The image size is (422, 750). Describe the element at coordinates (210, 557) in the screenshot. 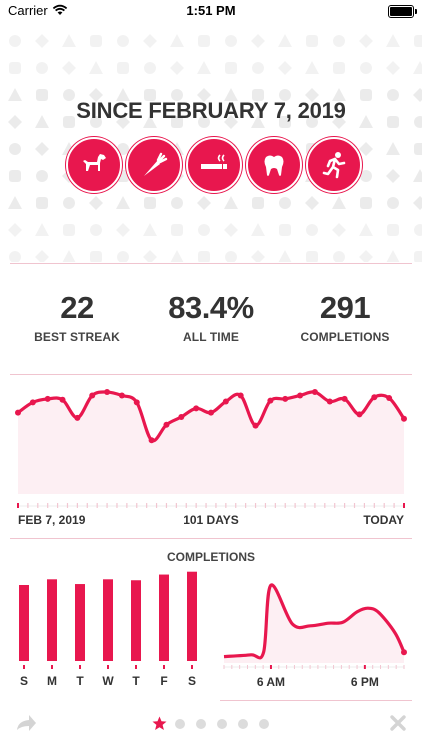

I see `completions-title: COMPLETIONS` at that location.